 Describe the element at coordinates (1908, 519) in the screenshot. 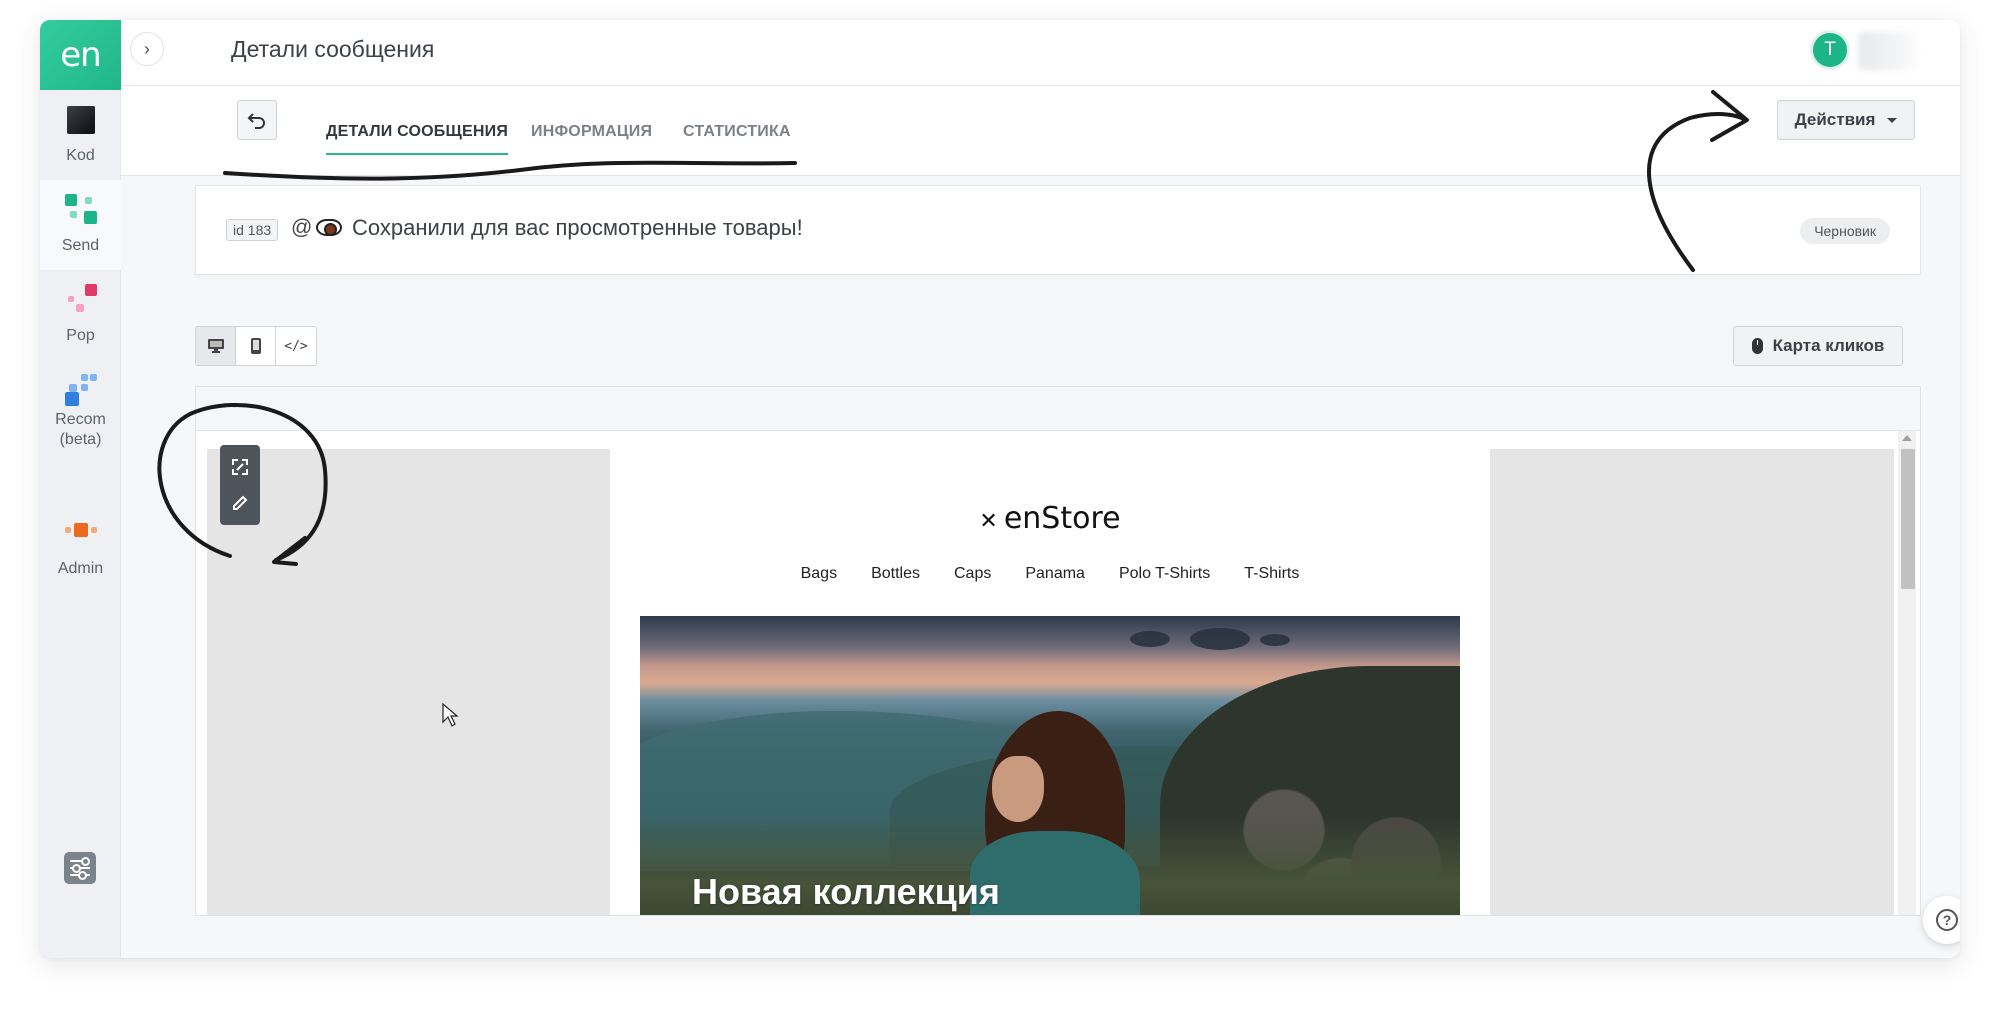

I see `scroll-thumb` at that location.